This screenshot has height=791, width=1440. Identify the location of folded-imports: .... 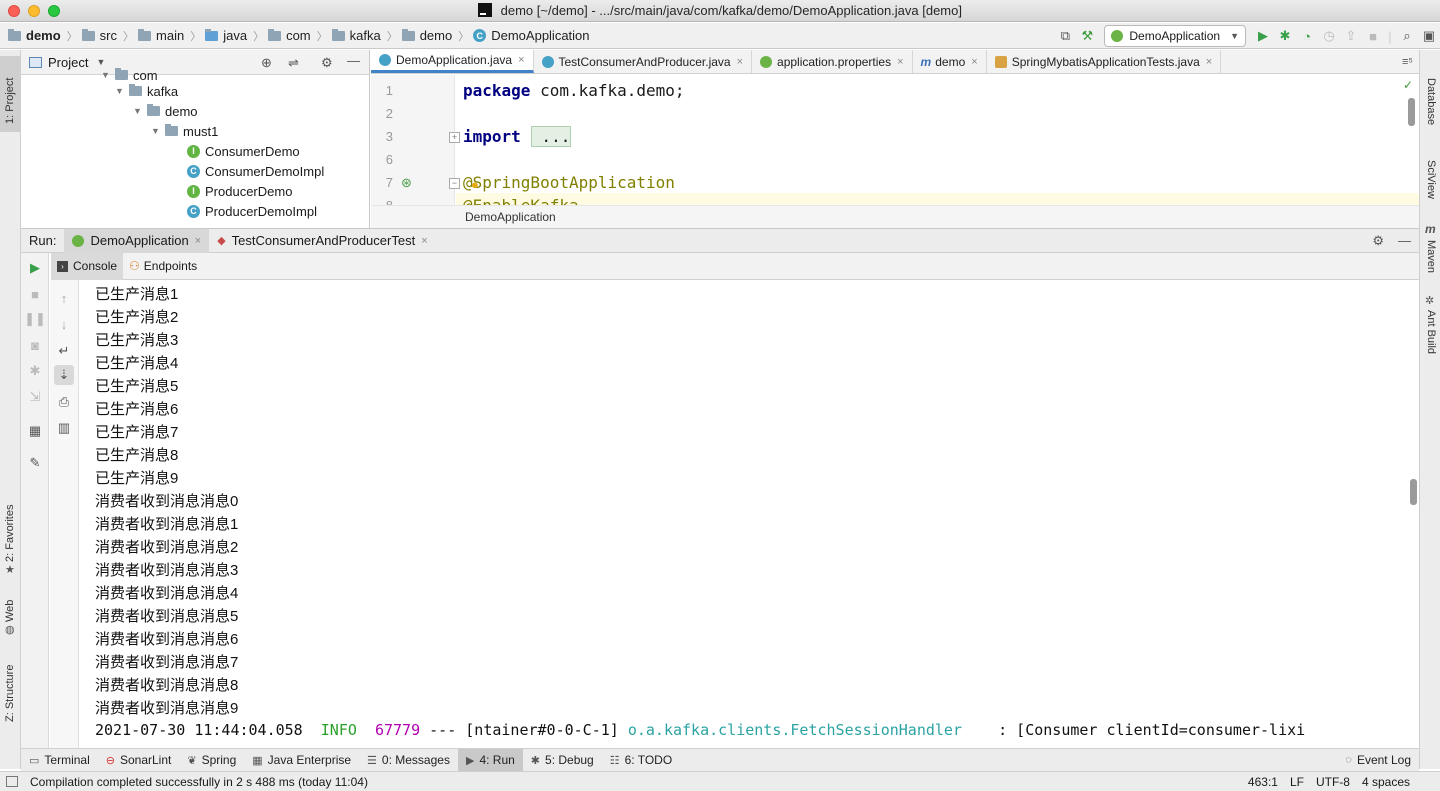
(551, 136).